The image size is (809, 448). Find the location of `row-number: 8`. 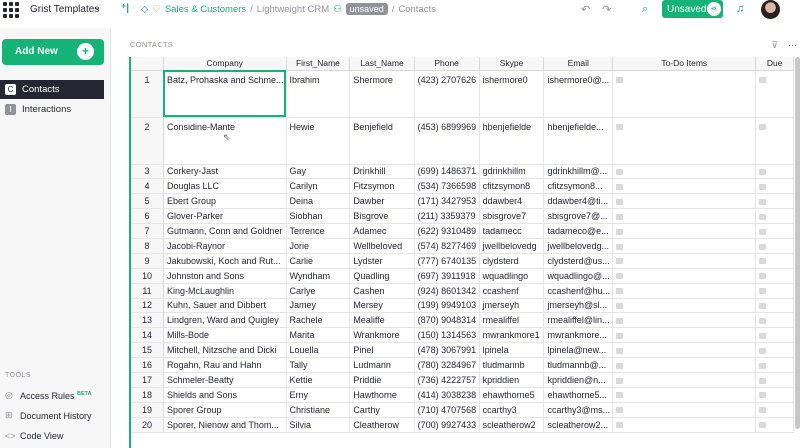

row-number: 8 is located at coordinates (147, 246).